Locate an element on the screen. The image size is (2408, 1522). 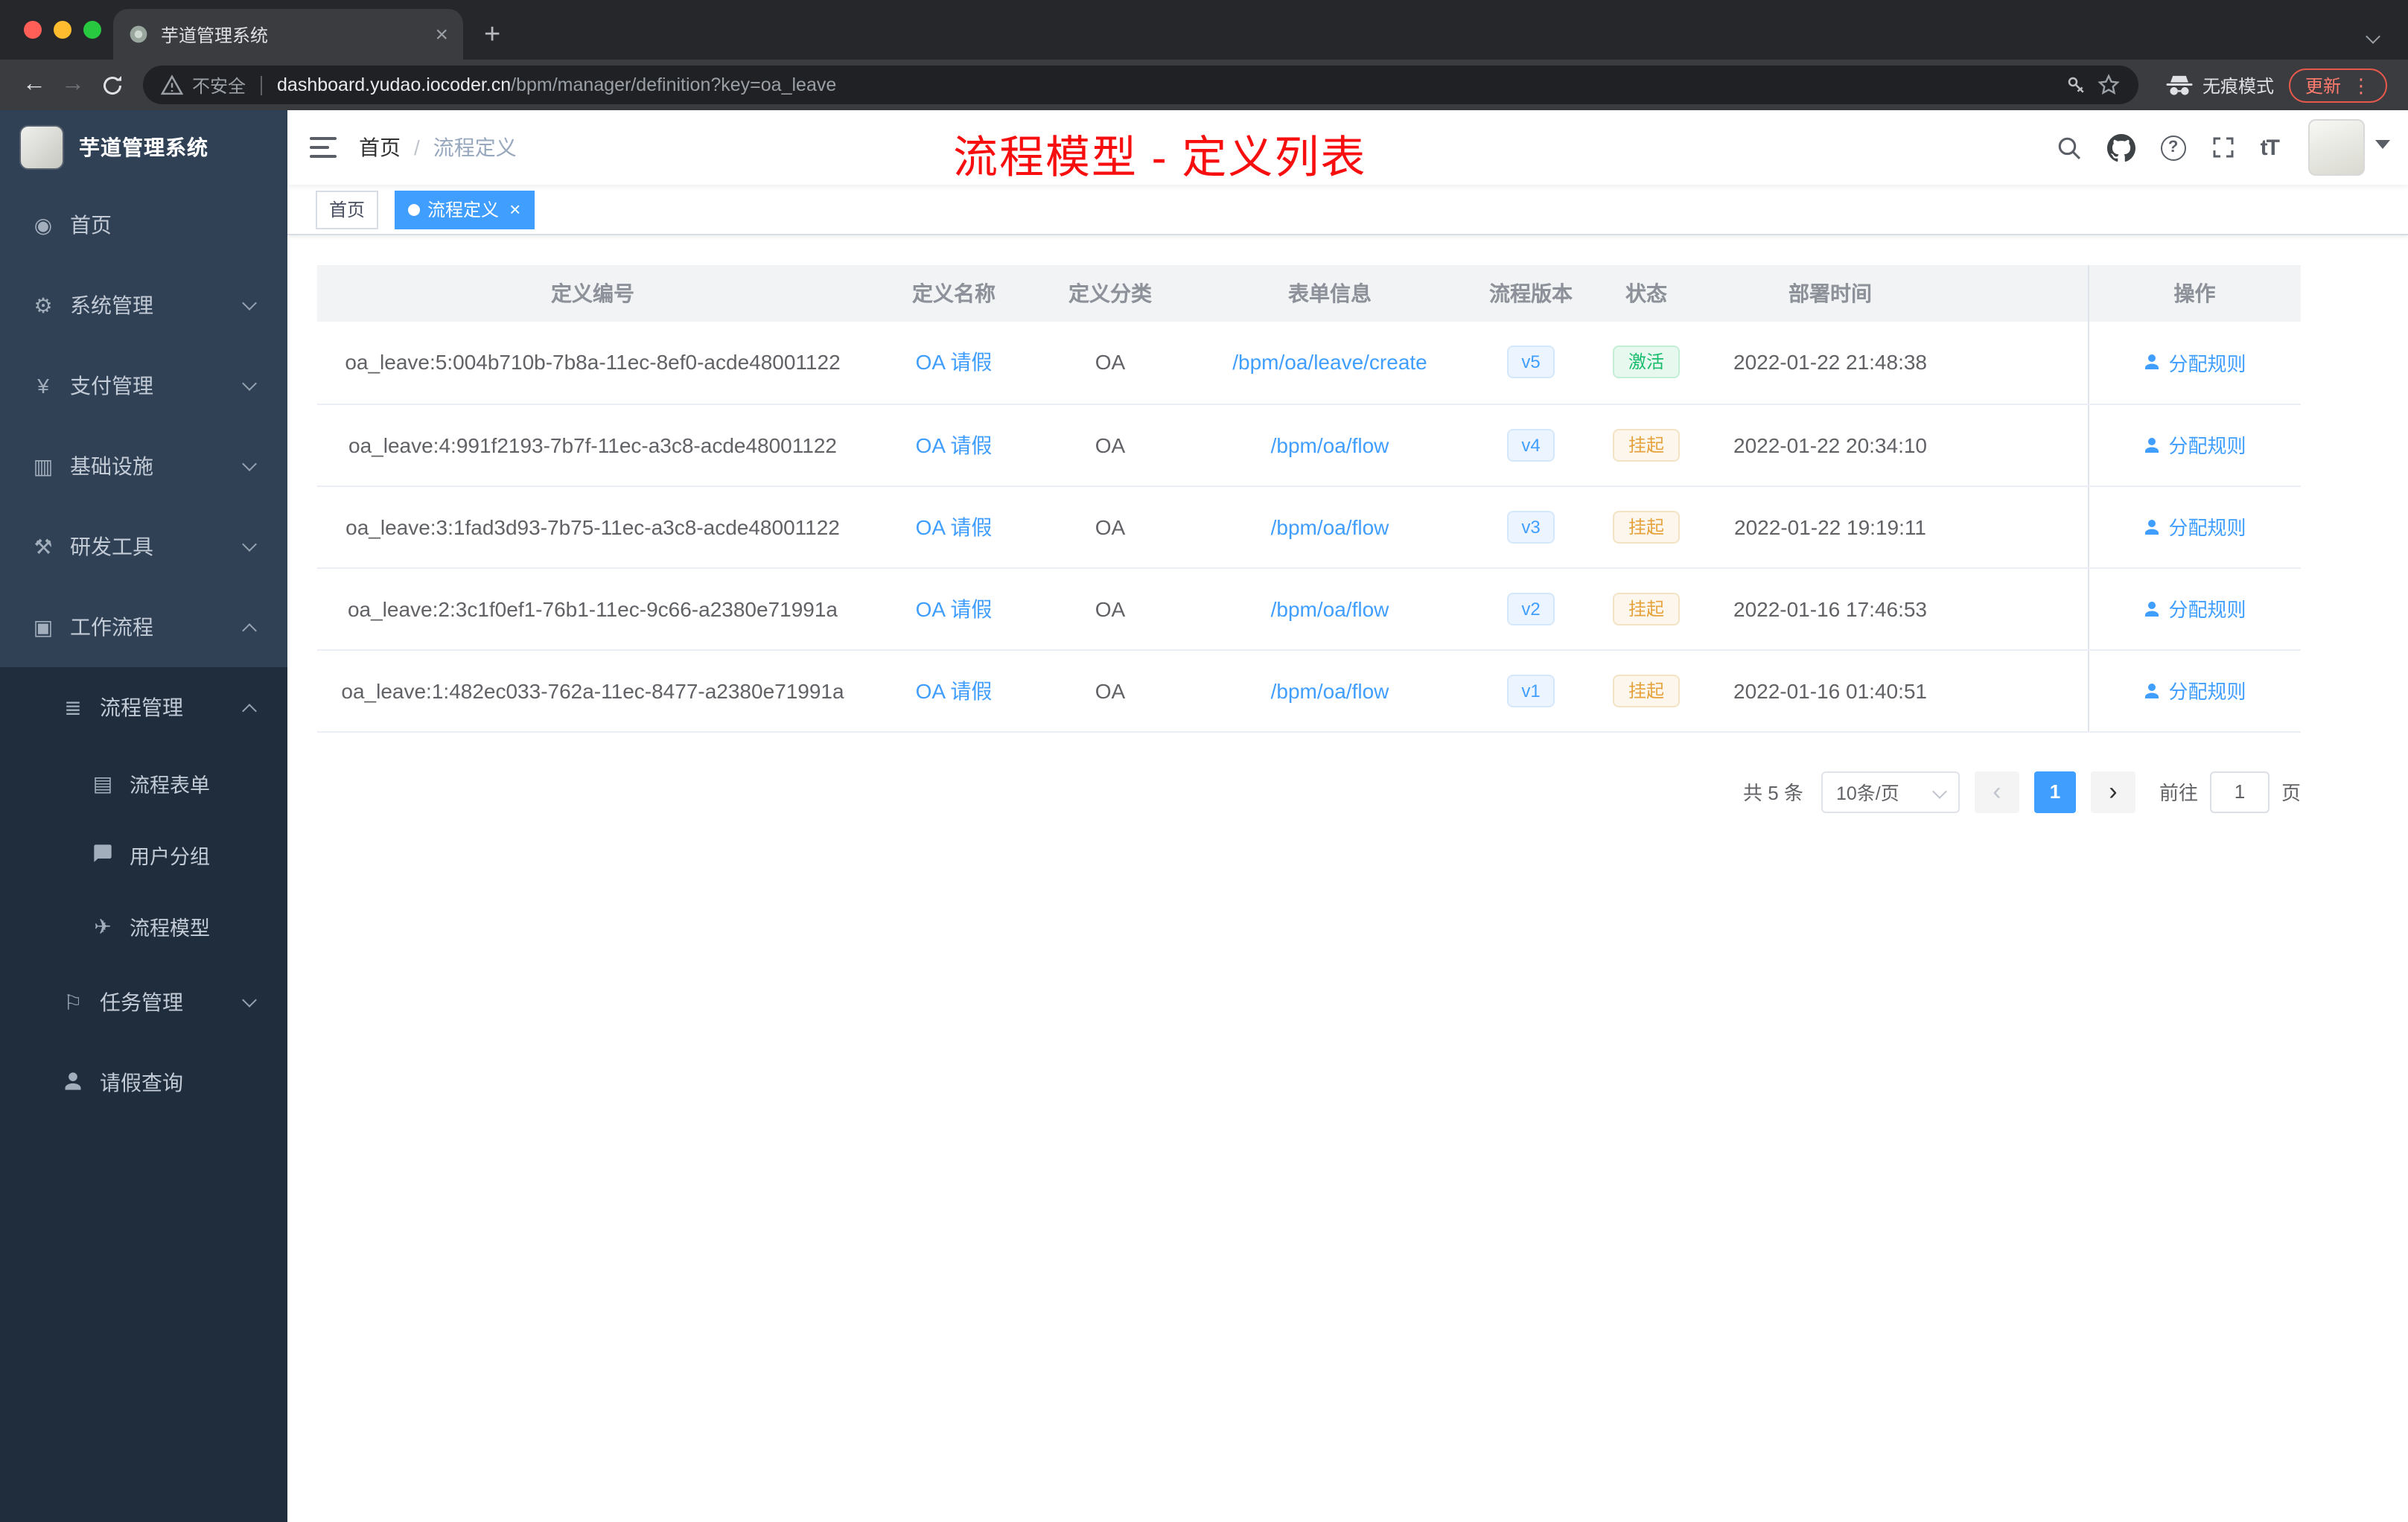
browser-tab: 芋道管理系统 × is located at coordinates (288, 34).